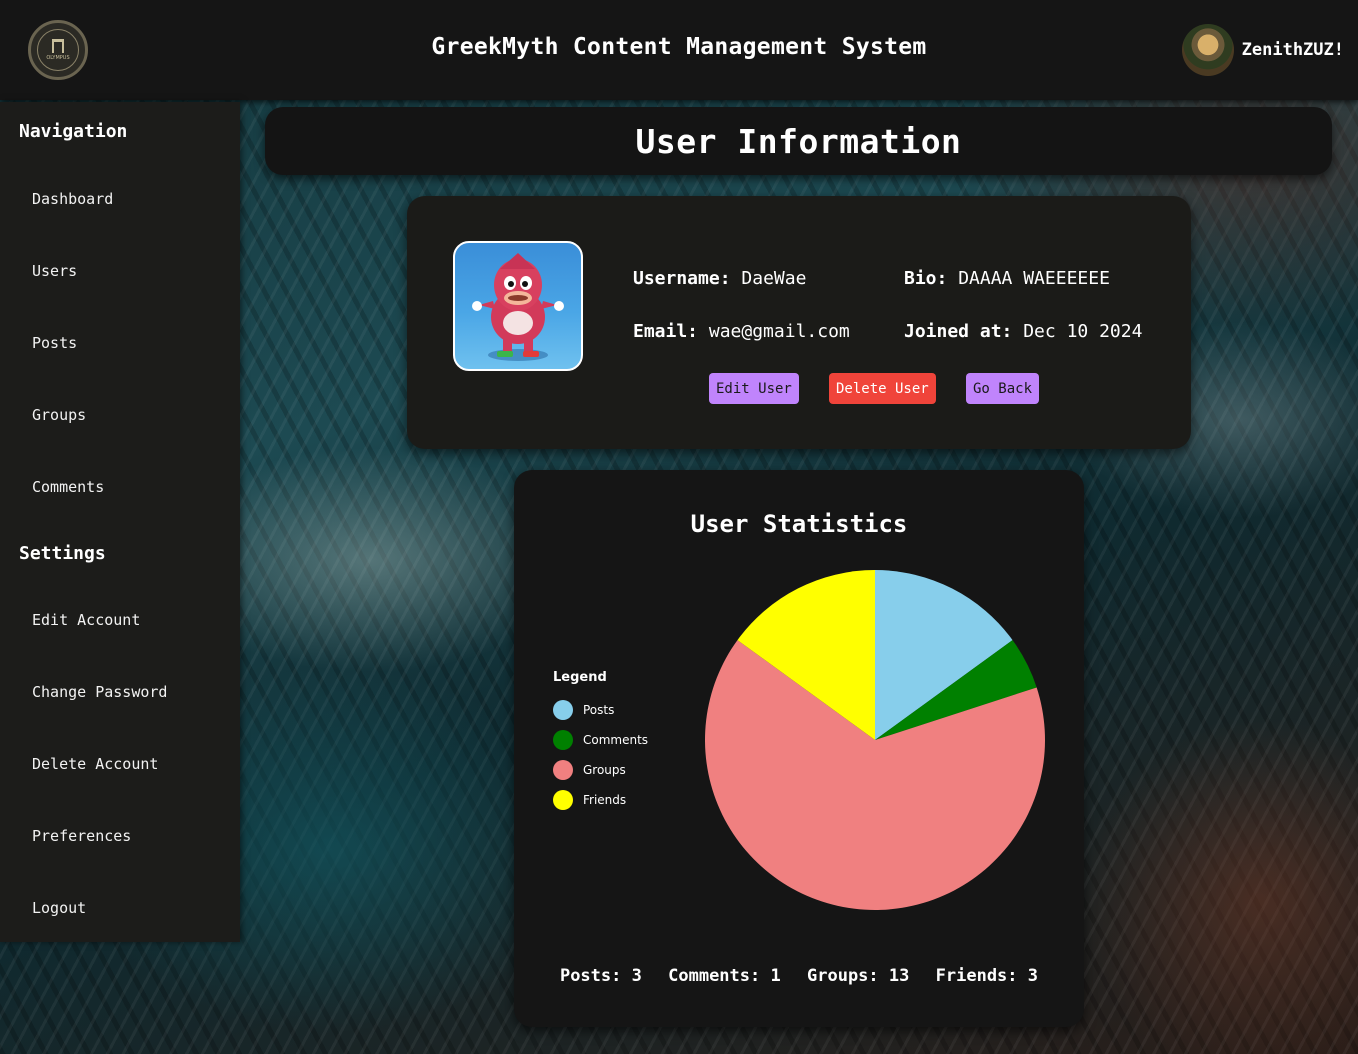  I want to click on total-posts: Posts: 3, so click(600, 976).